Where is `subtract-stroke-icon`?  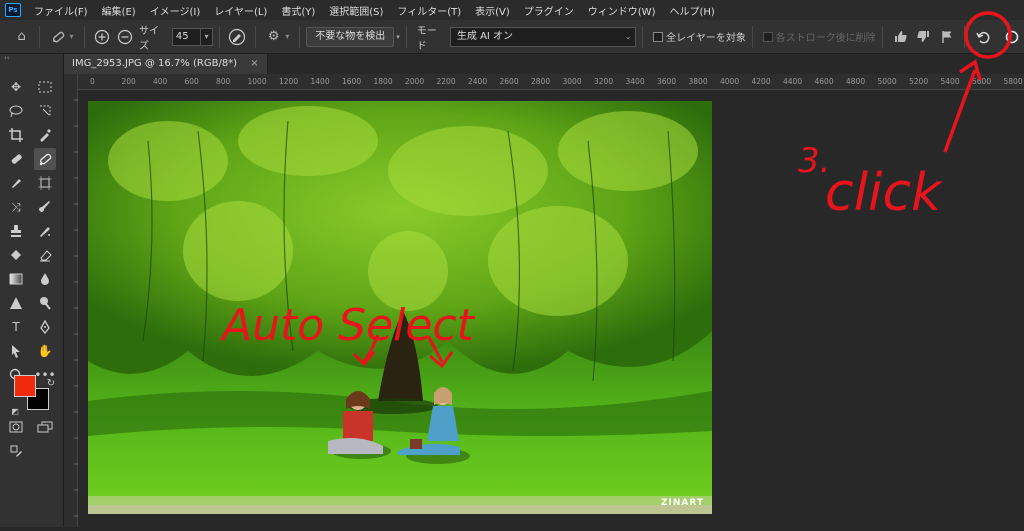 subtract-stroke-icon is located at coordinates (125, 37).